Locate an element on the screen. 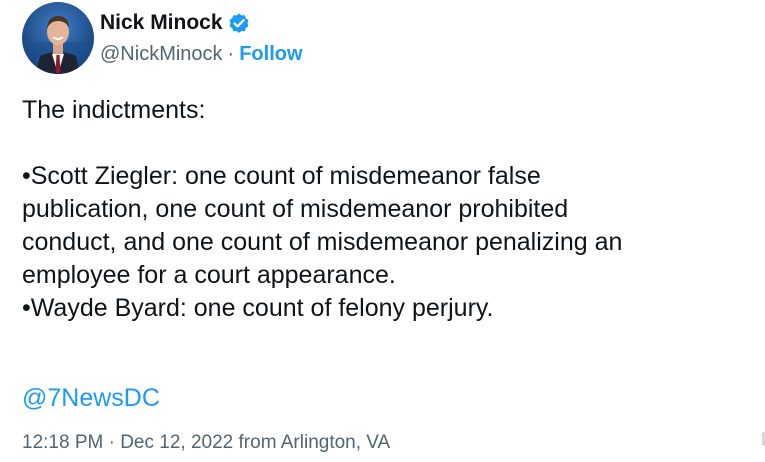  tweet-line: employee for a court appearance. is located at coordinates (209, 275).